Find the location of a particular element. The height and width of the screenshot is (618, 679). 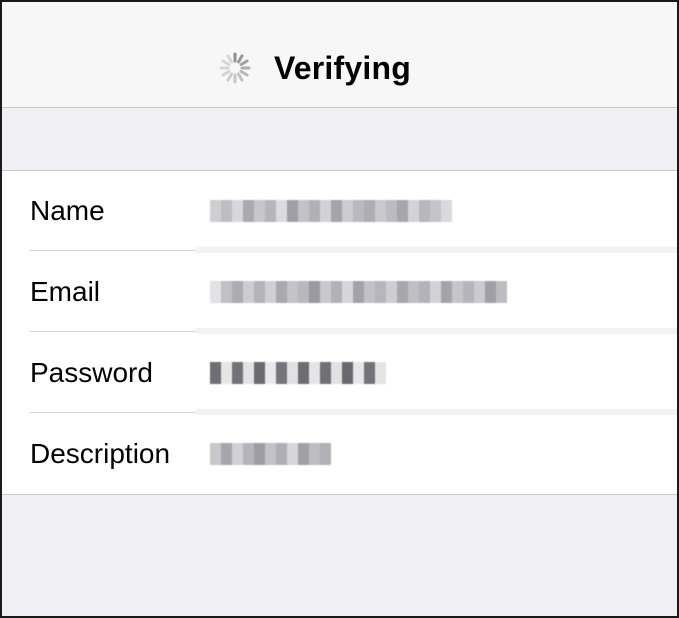

email-label: Email is located at coordinates (65, 291).